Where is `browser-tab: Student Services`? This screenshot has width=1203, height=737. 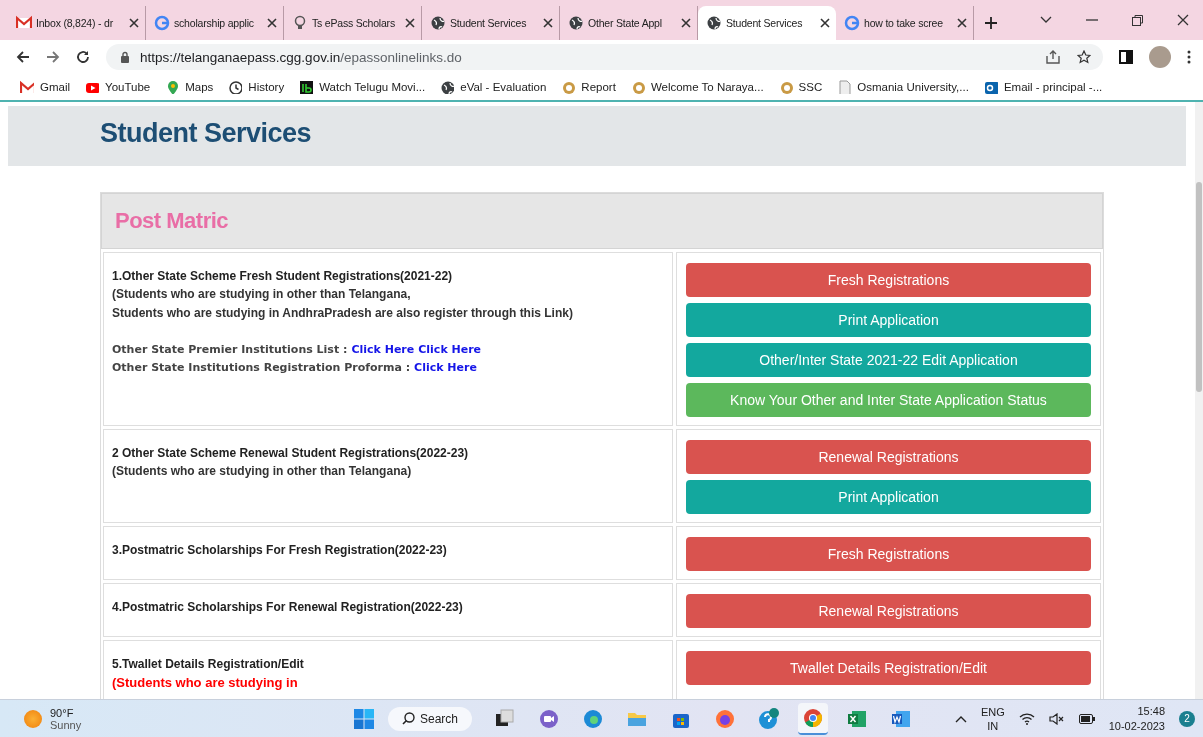
browser-tab: Student Services is located at coordinates (767, 23).